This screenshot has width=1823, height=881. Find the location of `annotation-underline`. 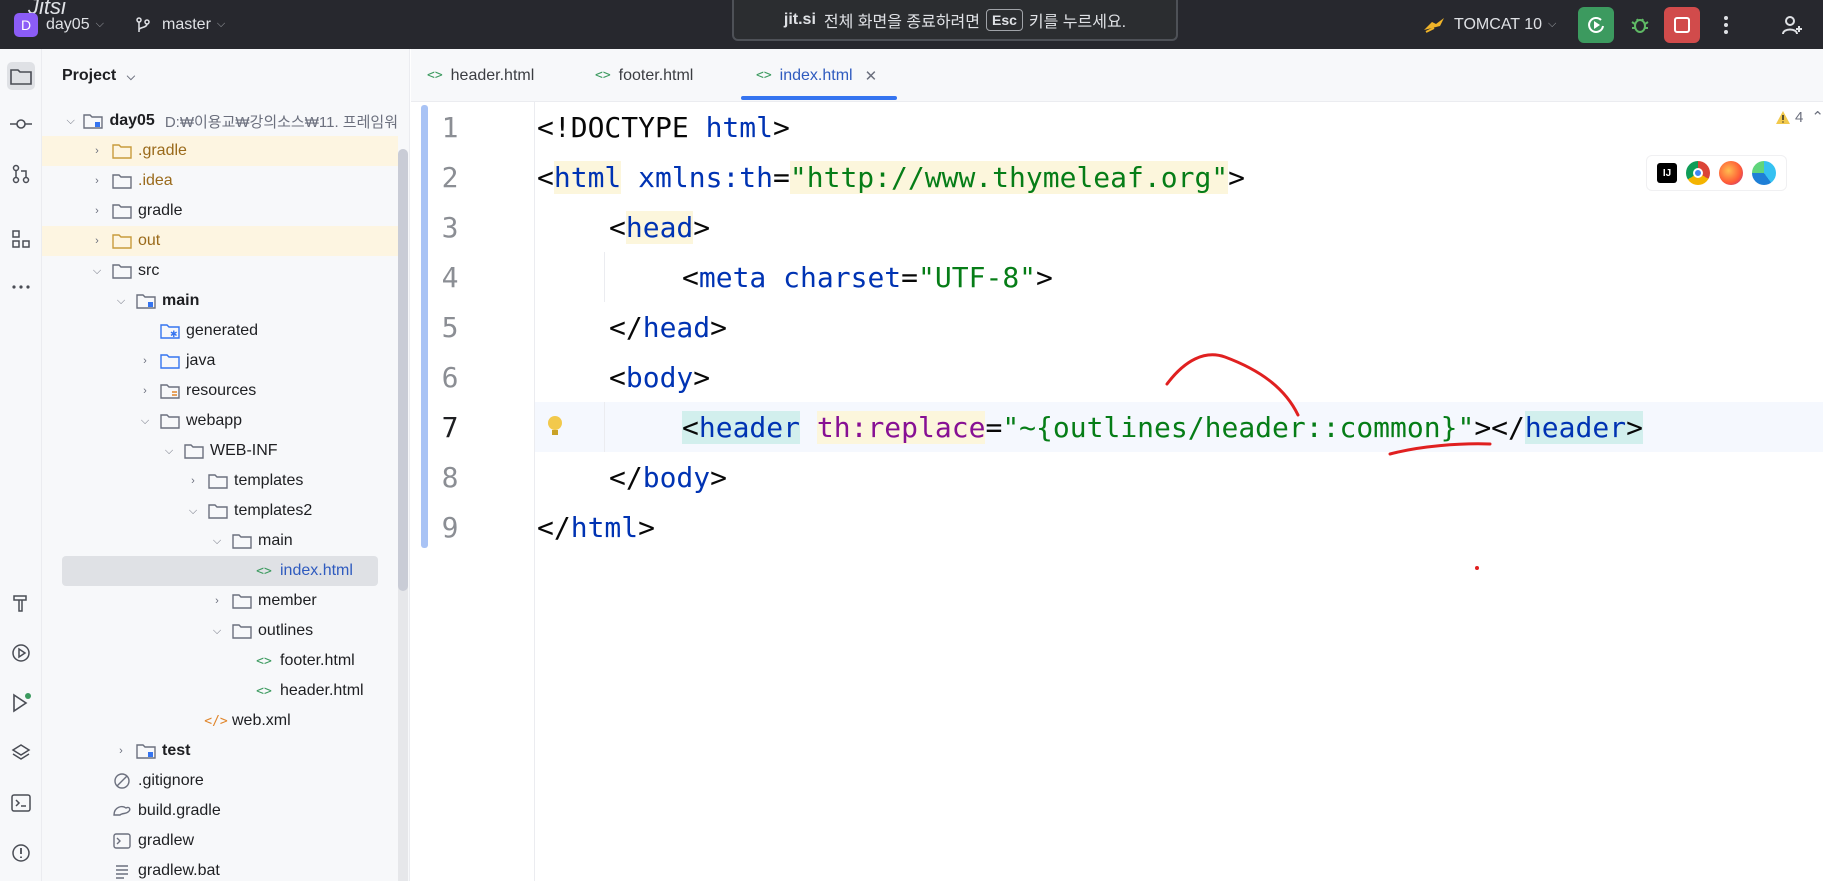

annotation-underline is located at coordinates (1440, 449).